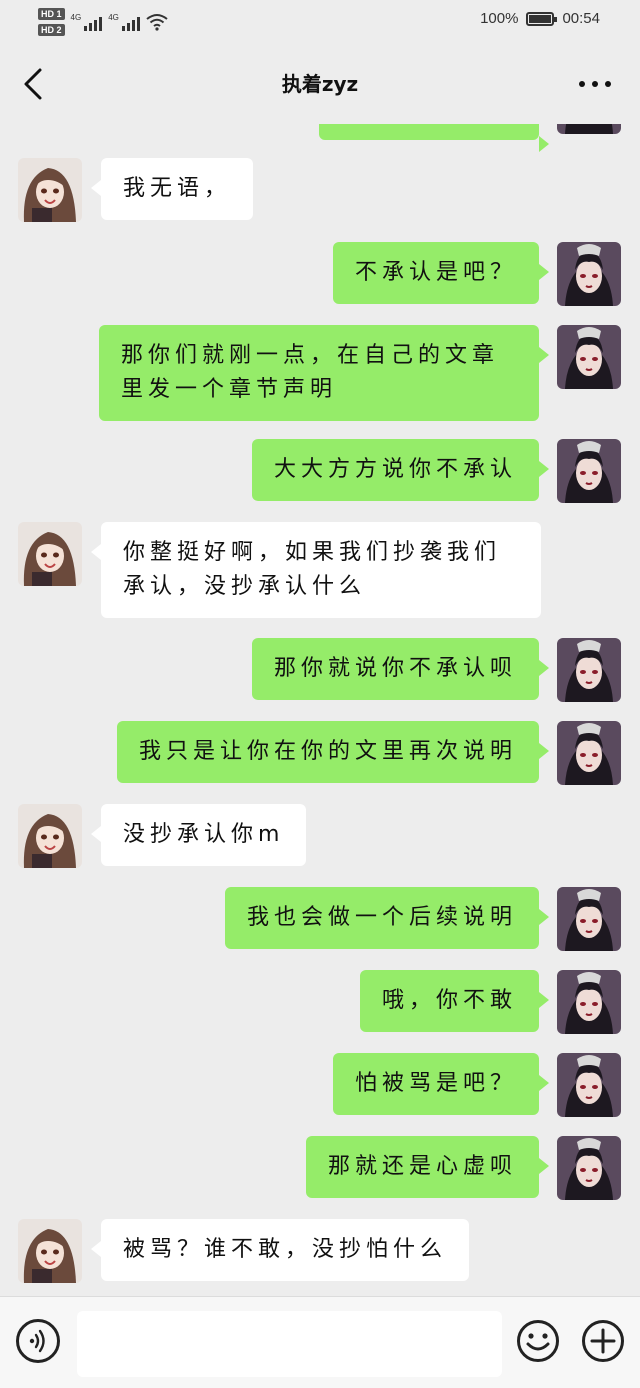 This screenshot has width=640, height=1388. I want to click on chat-title: 执着zyz, so click(320, 84).